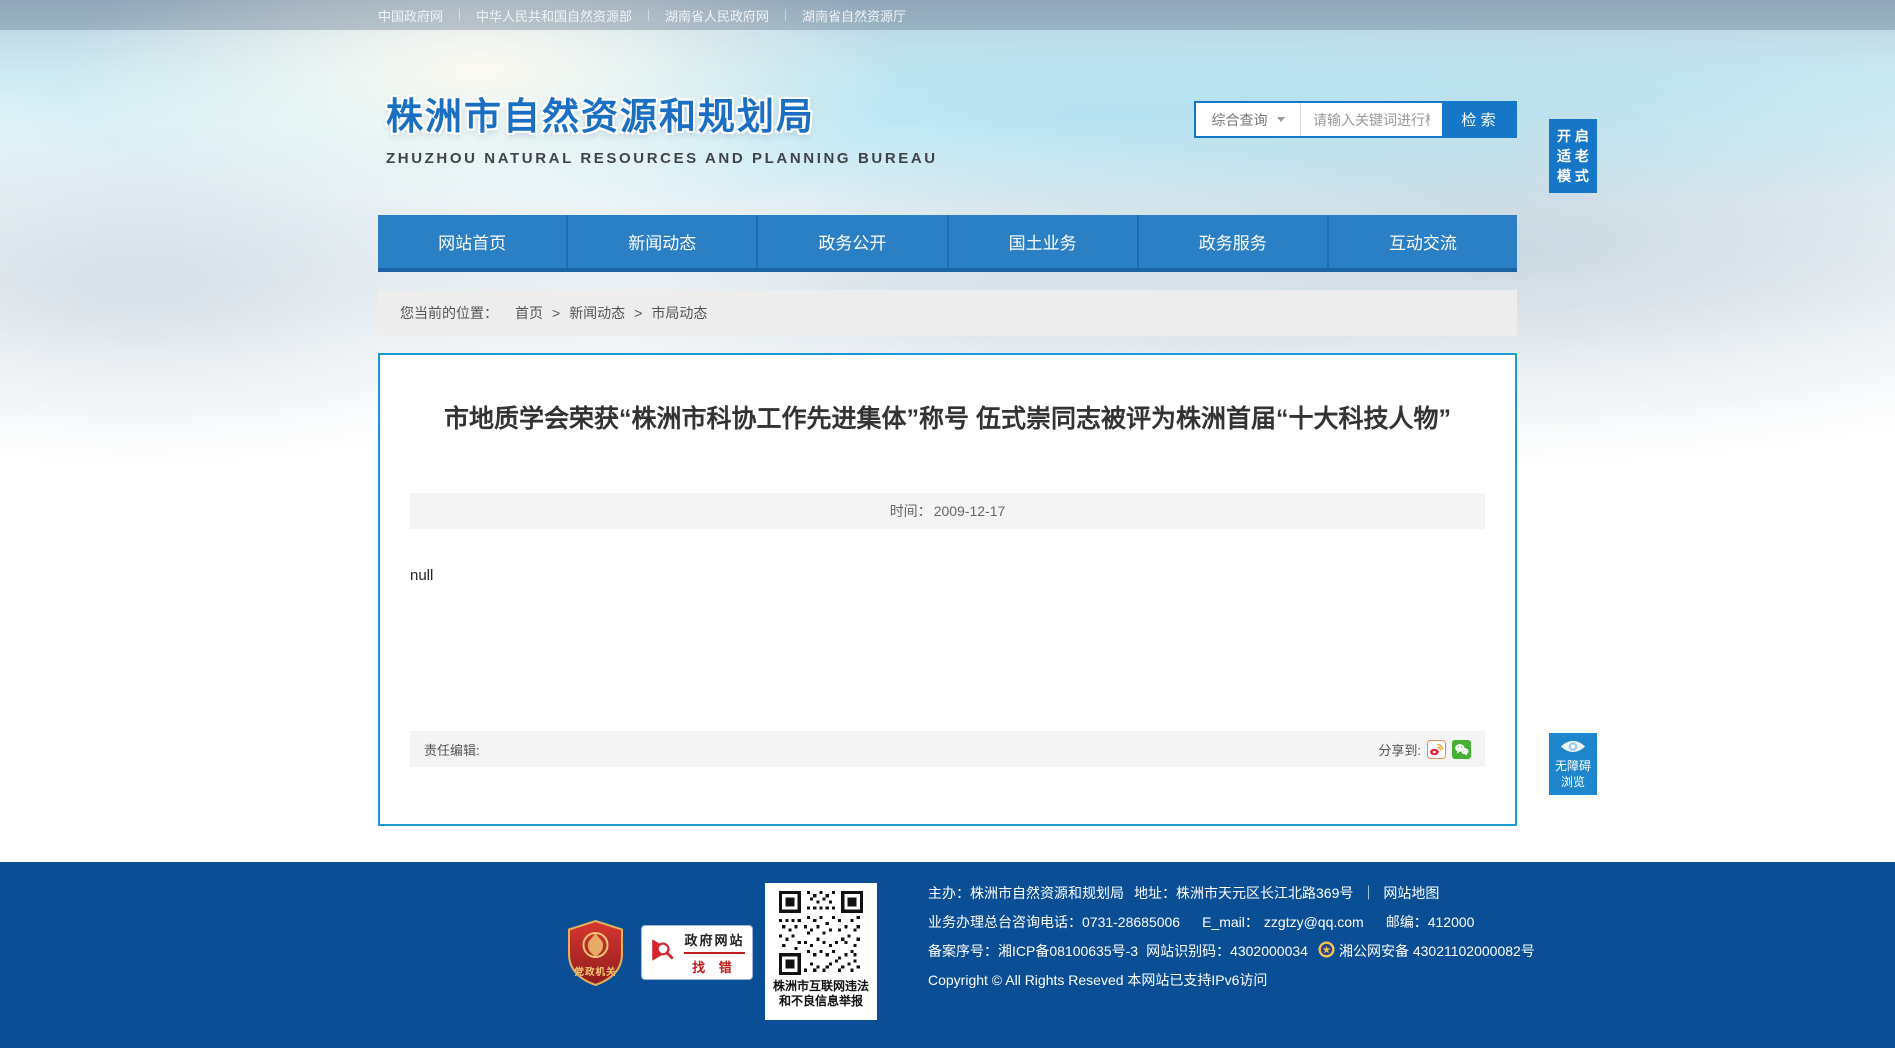 The image size is (1895, 1048). I want to click on breadcrumb-label: 您当前的位置：, so click(449, 313).